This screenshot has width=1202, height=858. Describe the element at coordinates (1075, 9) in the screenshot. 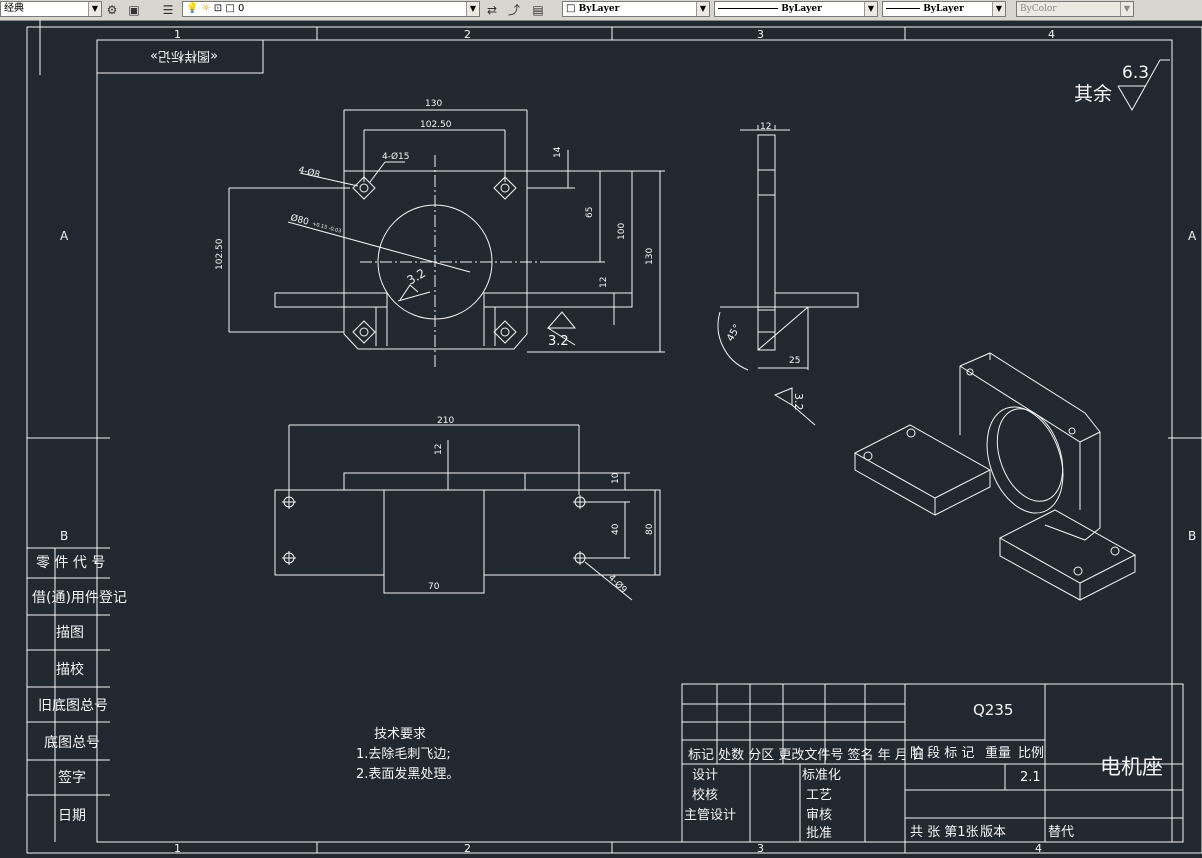

I see `plotstyle-select: ByColor ▼` at that location.